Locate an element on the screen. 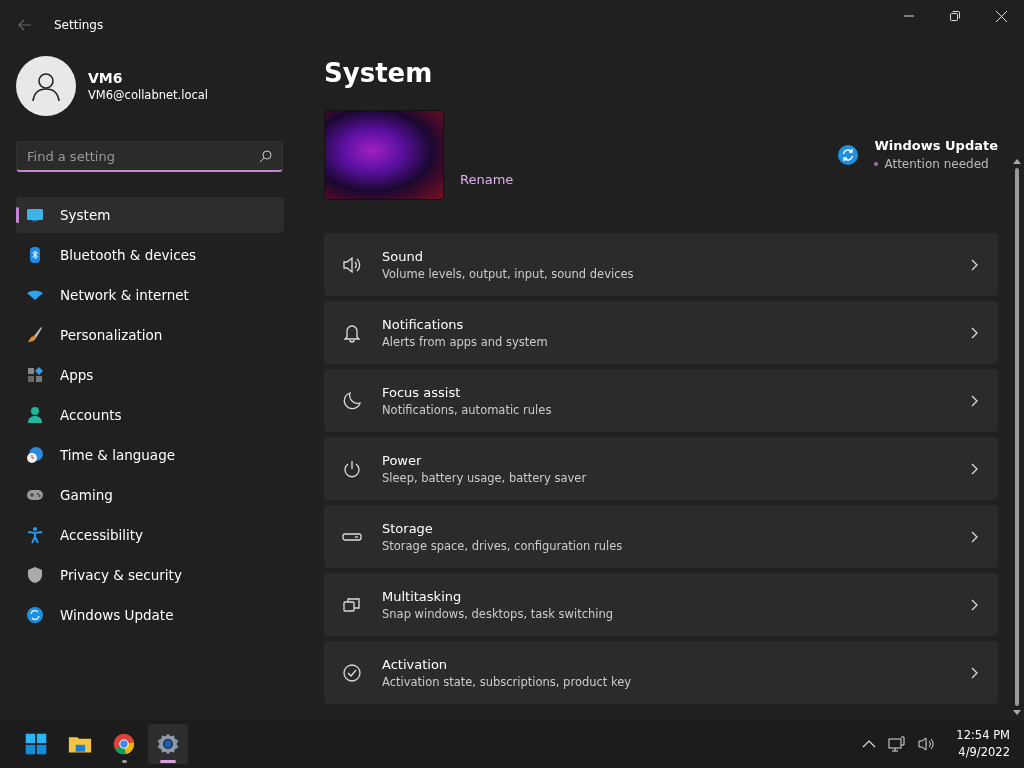 The width and height of the screenshot is (1024, 768). card-subtitle: Alerts from apps and system is located at coordinates (465, 341).